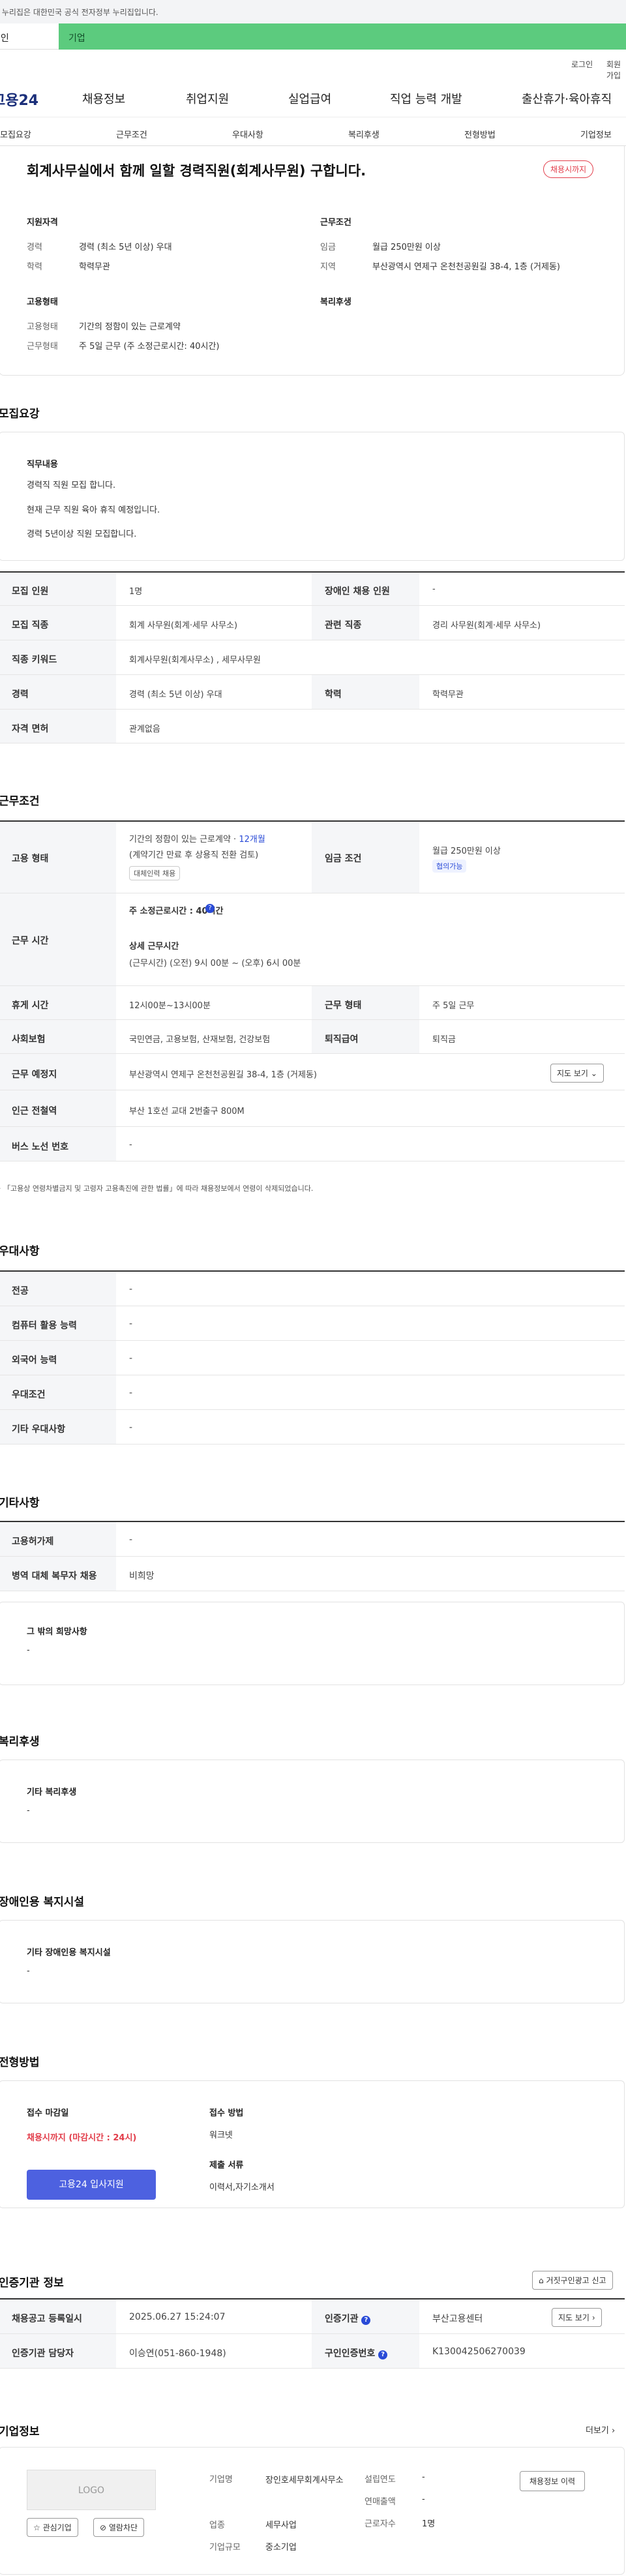 The width and height of the screenshot is (626, 2576). I want to click on row-header: 컴퓨터 활용 능력, so click(58, 1323).